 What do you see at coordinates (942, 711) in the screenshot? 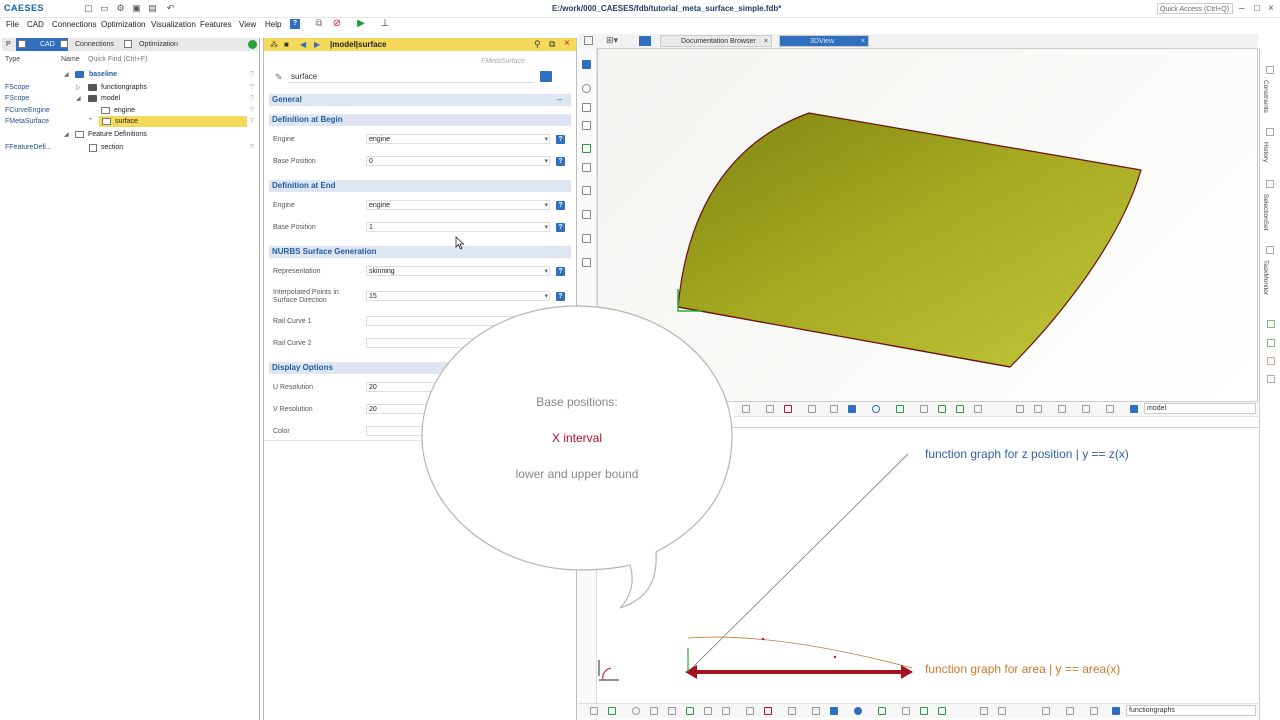
I see `view-side-icon` at bounding box center [942, 711].